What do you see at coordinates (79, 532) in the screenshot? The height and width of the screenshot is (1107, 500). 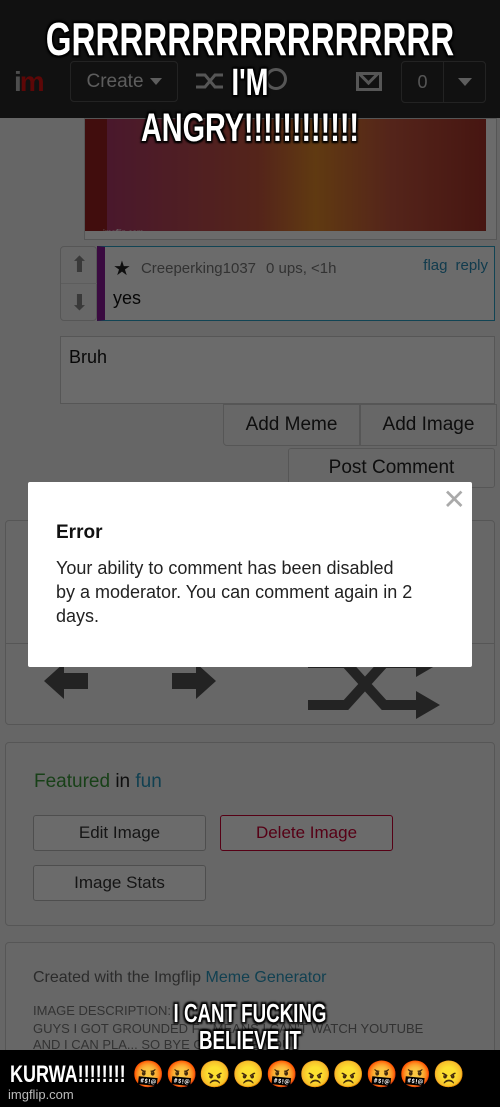 I see `dialog-title: Error` at bounding box center [79, 532].